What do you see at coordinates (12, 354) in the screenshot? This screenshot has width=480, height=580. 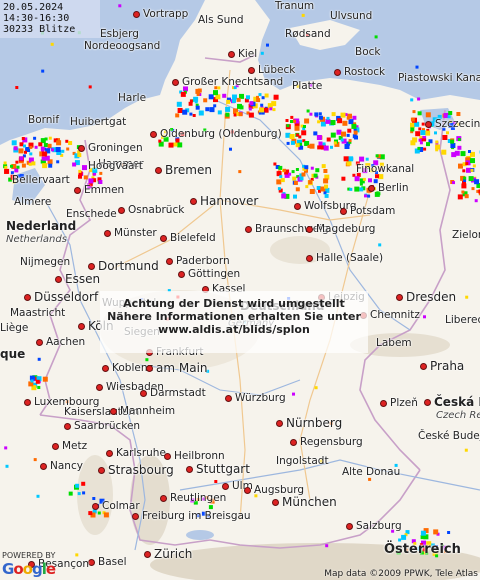 I see `city-label: que` at bounding box center [12, 354].